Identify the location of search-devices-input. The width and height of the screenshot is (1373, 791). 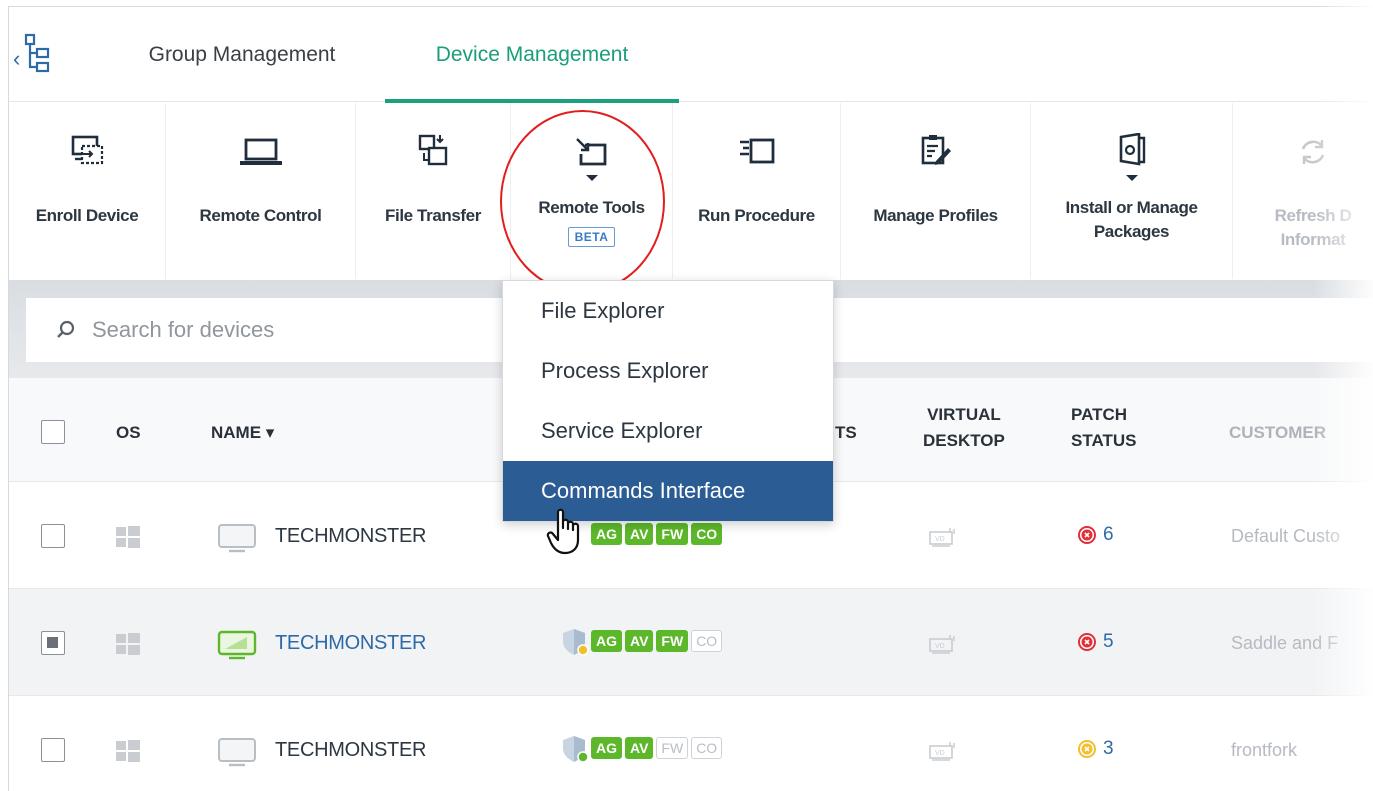
(292, 330).